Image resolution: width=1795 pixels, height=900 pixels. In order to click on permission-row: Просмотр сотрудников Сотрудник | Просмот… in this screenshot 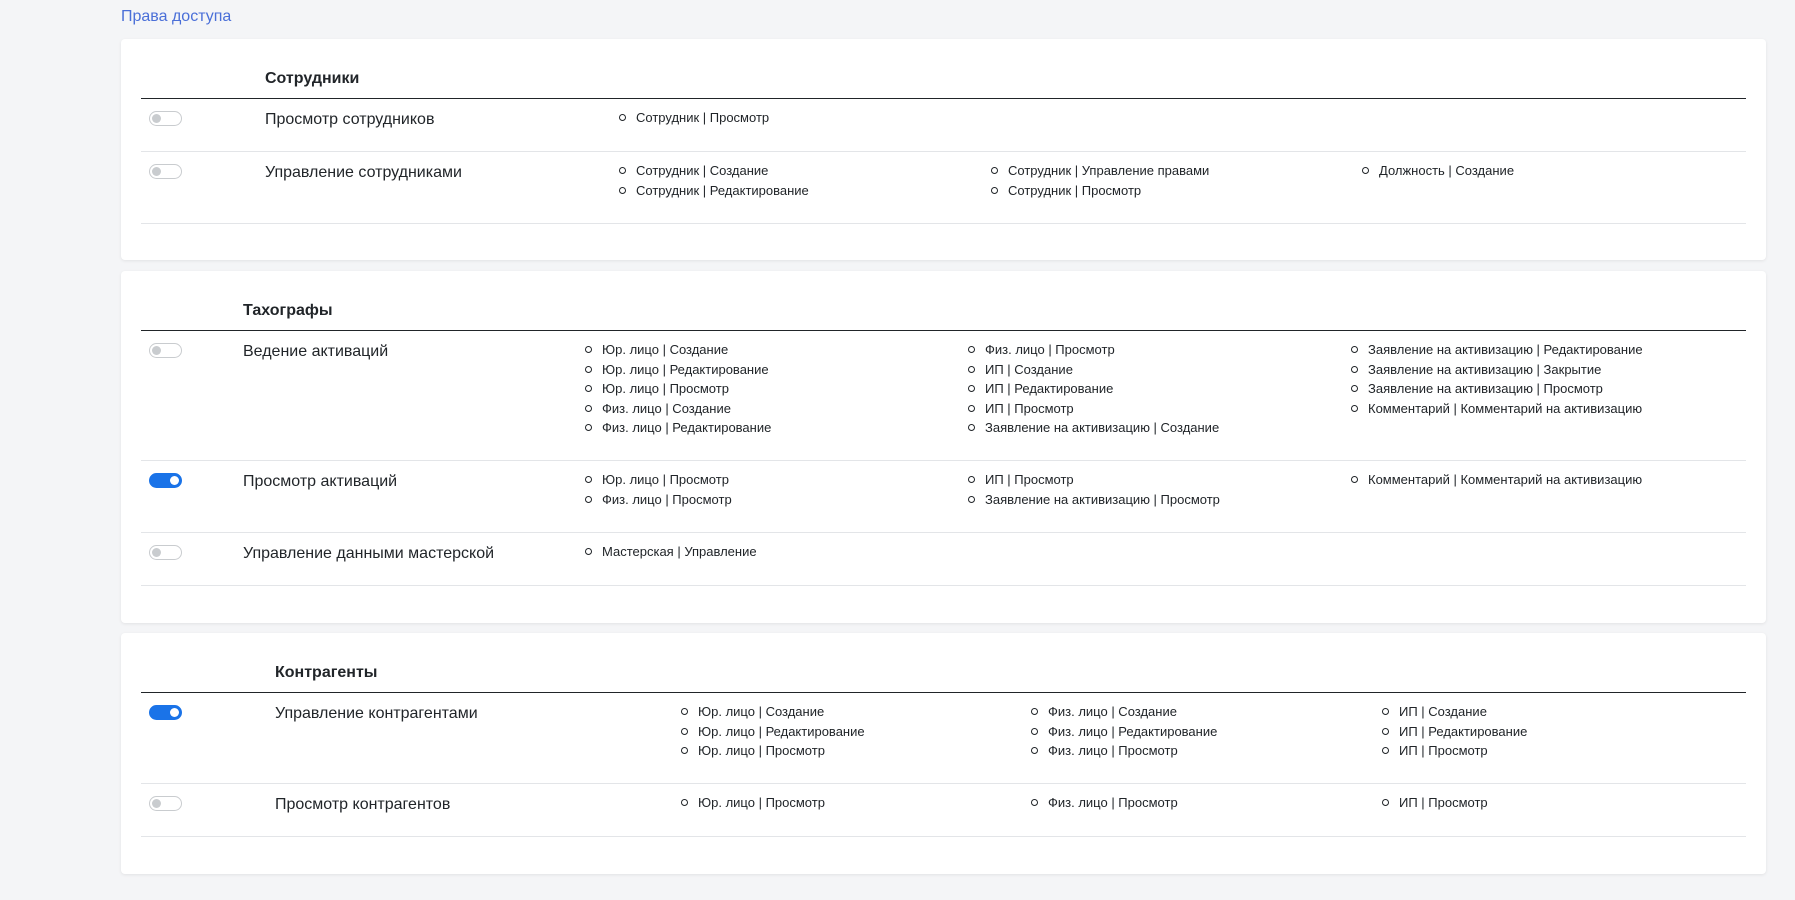, I will do `click(943, 125)`.